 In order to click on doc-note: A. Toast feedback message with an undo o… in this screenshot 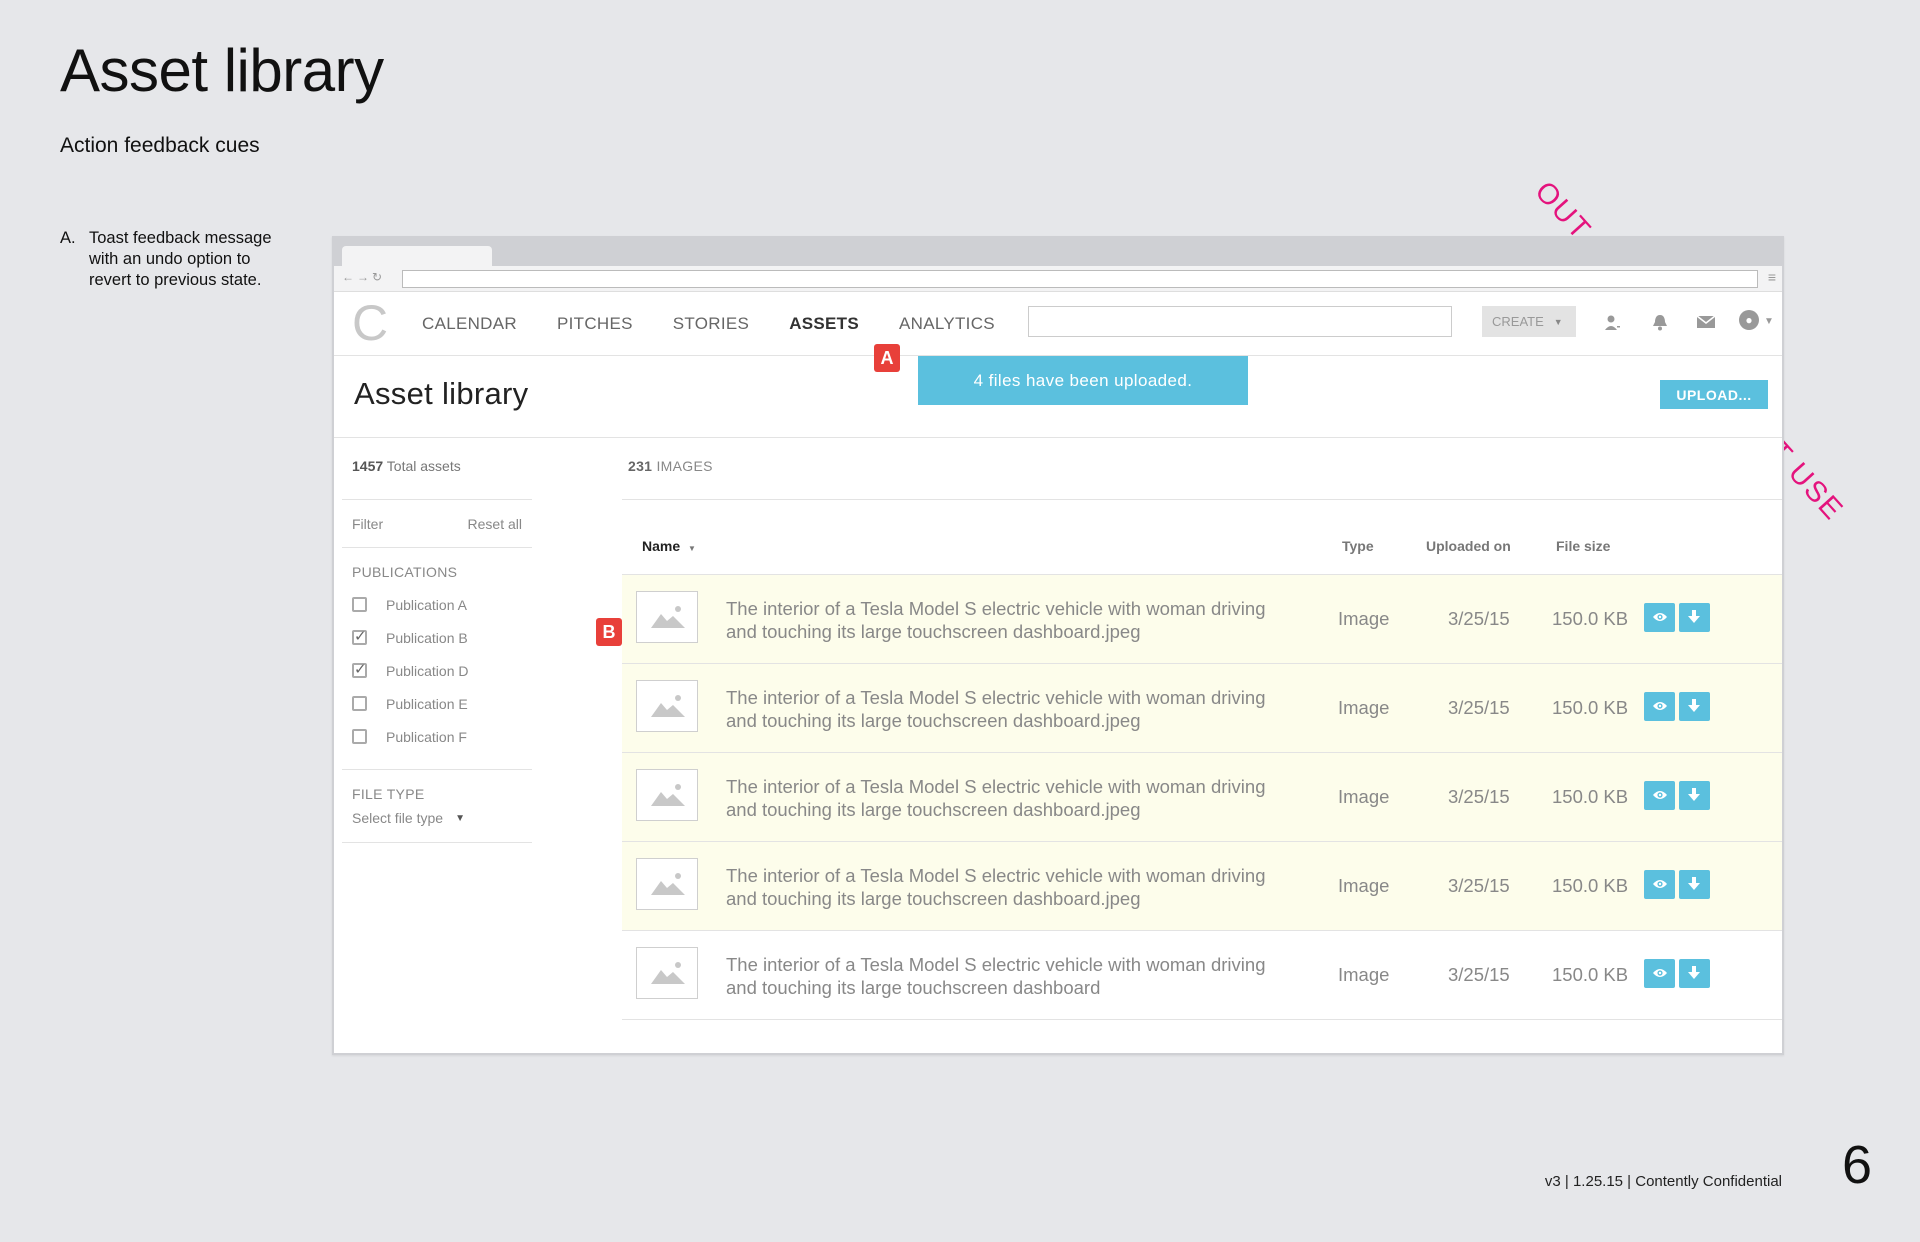, I will do `click(175, 259)`.